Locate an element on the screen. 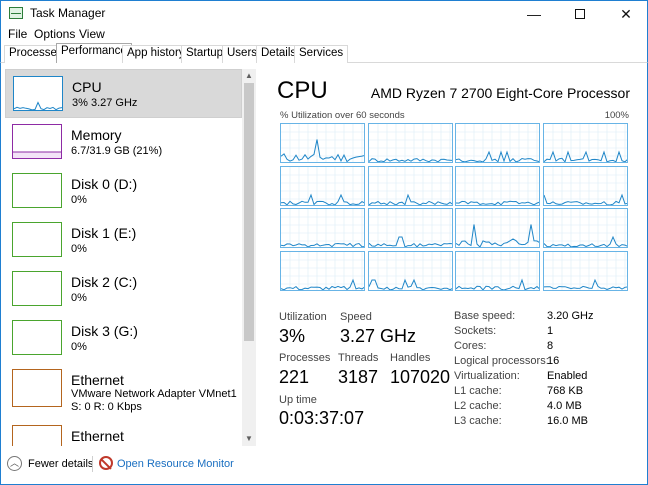  maximize-button is located at coordinates (580, 14).